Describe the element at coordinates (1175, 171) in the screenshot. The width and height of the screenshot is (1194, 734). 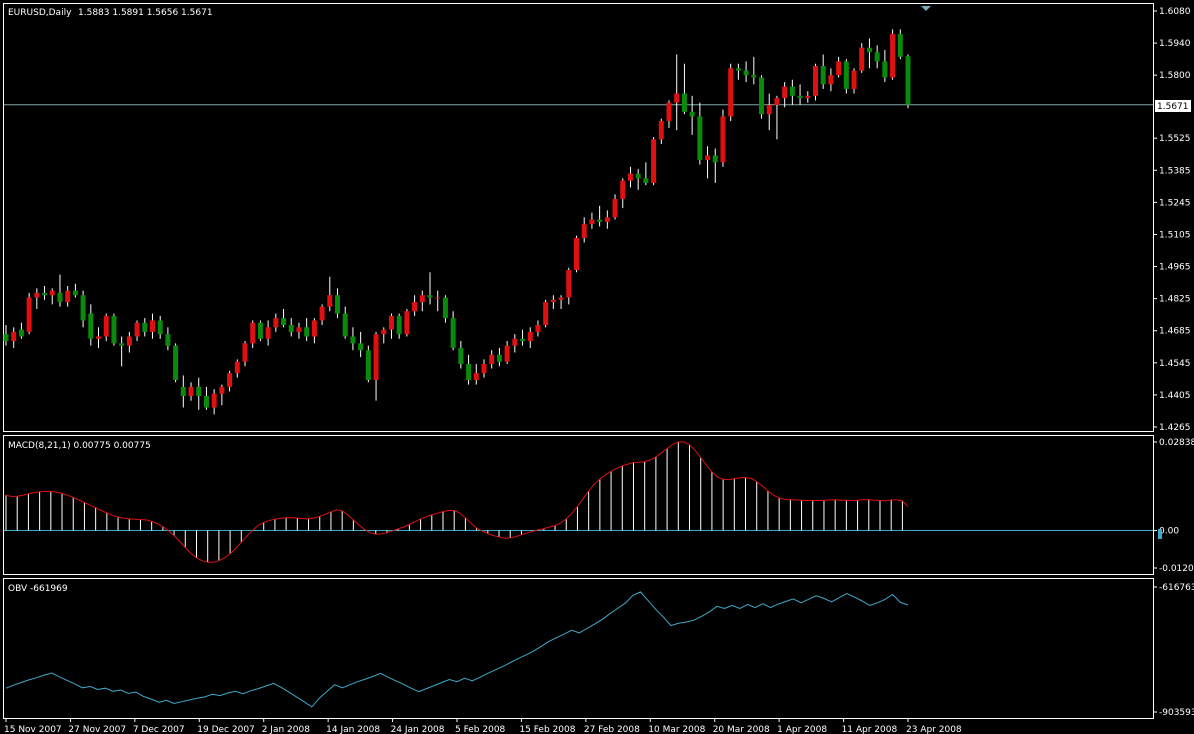
I see `price-tick-label: 1.5385` at that location.